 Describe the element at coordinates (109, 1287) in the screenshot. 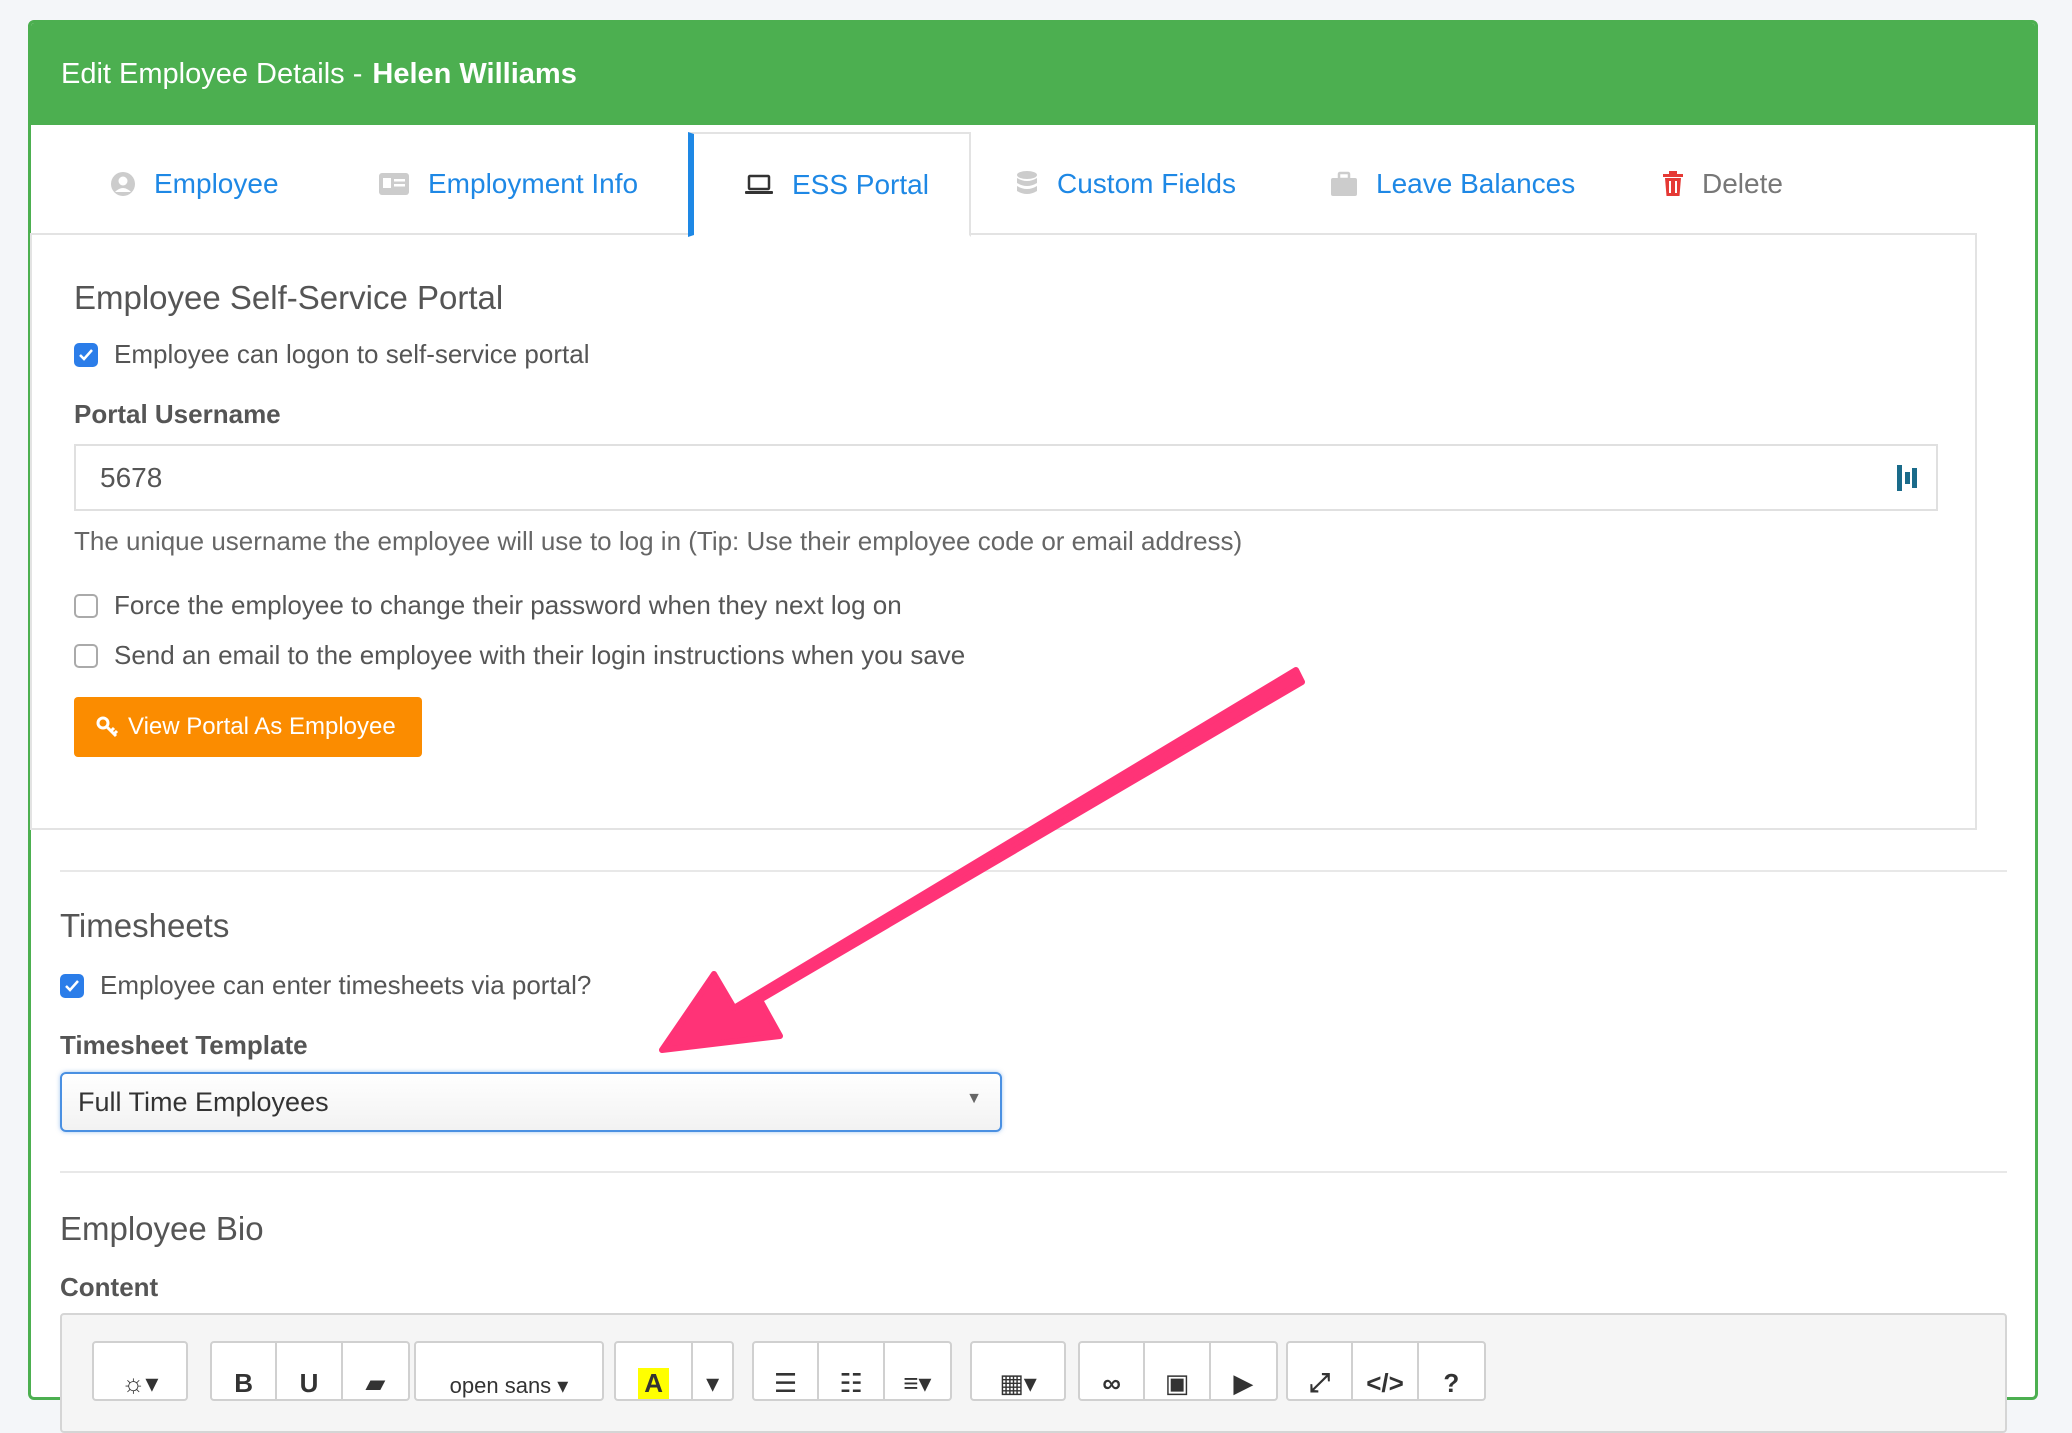

I see `bio-content-label: Content` at that location.